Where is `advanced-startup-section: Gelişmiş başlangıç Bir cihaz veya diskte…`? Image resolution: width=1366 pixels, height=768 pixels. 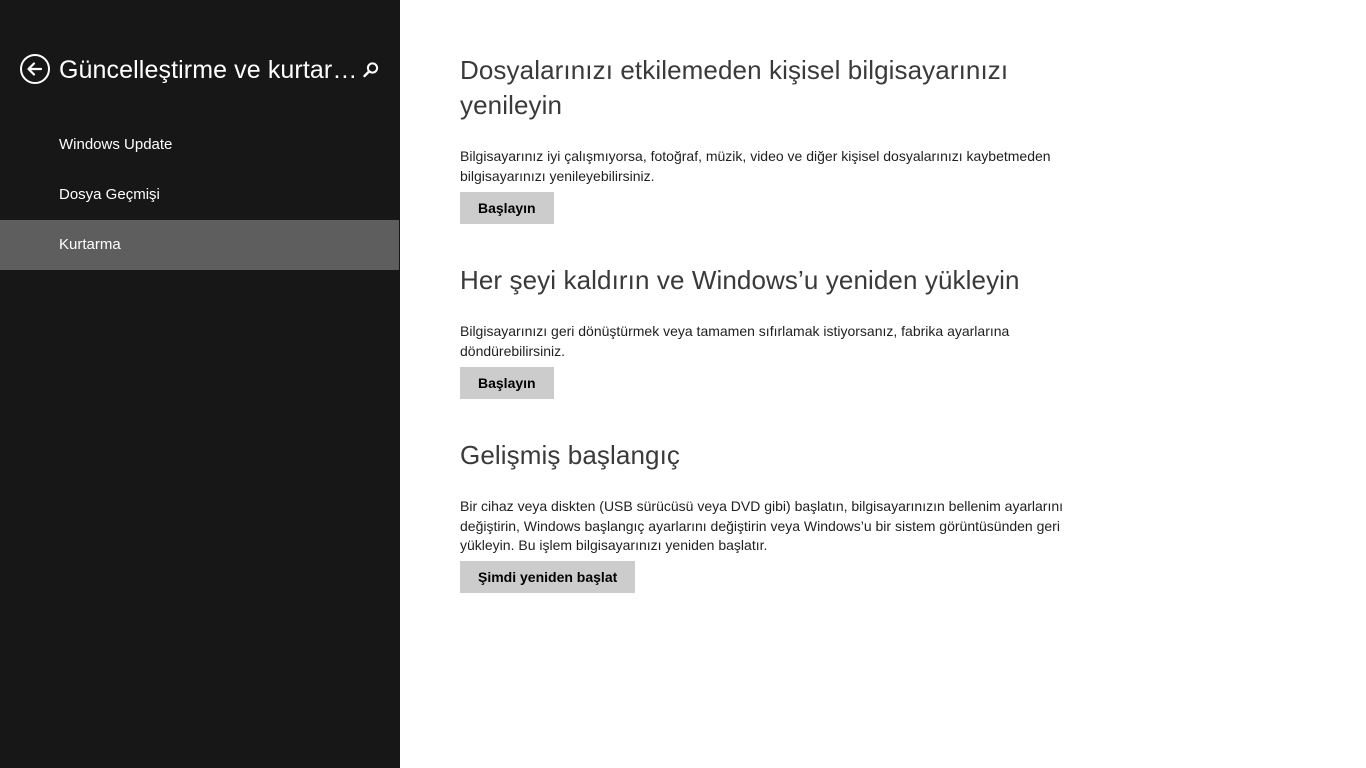 advanced-startup-section: Gelişmiş başlangıç Bir cihaz veya diskte… is located at coordinates (765, 515).